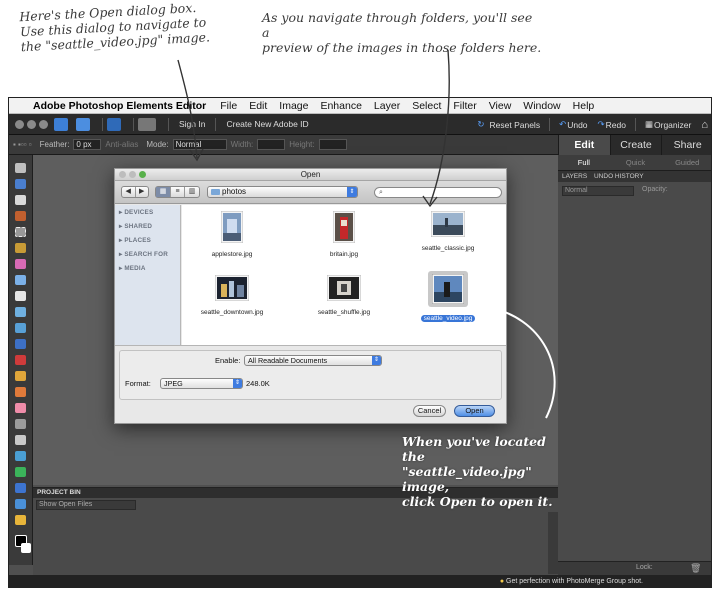  Describe the element at coordinates (20, 488) in the screenshot. I see `shape-tool-icon` at that location.